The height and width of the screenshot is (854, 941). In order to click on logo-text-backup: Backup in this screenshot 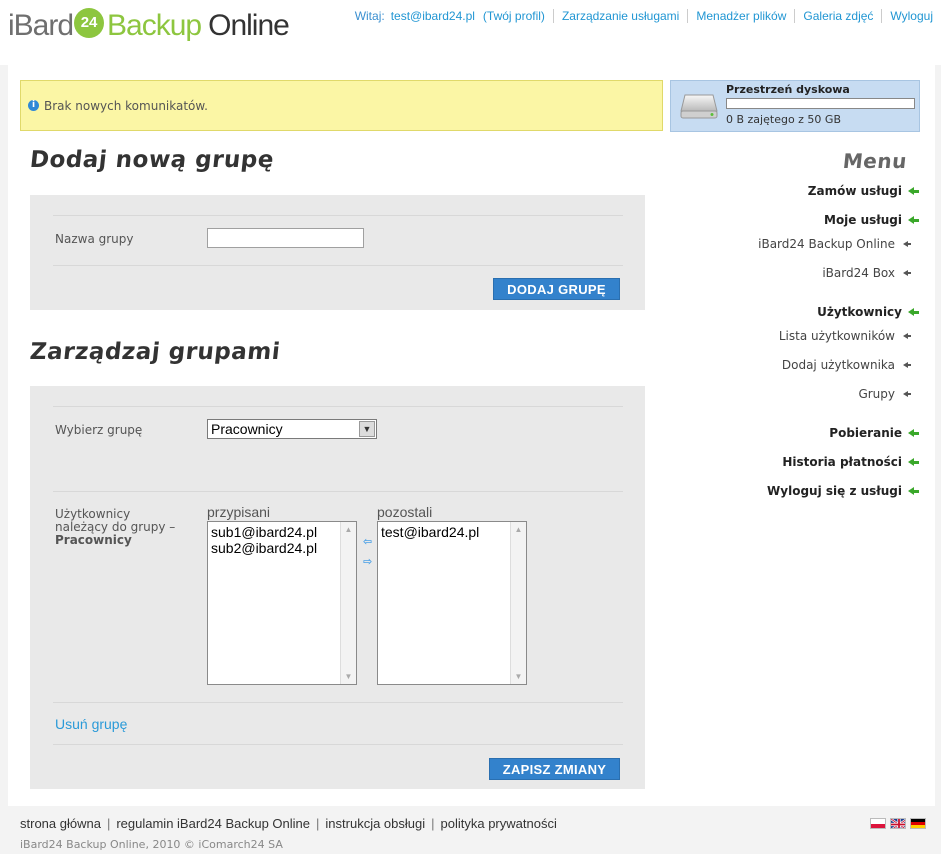, I will do `click(154, 25)`.